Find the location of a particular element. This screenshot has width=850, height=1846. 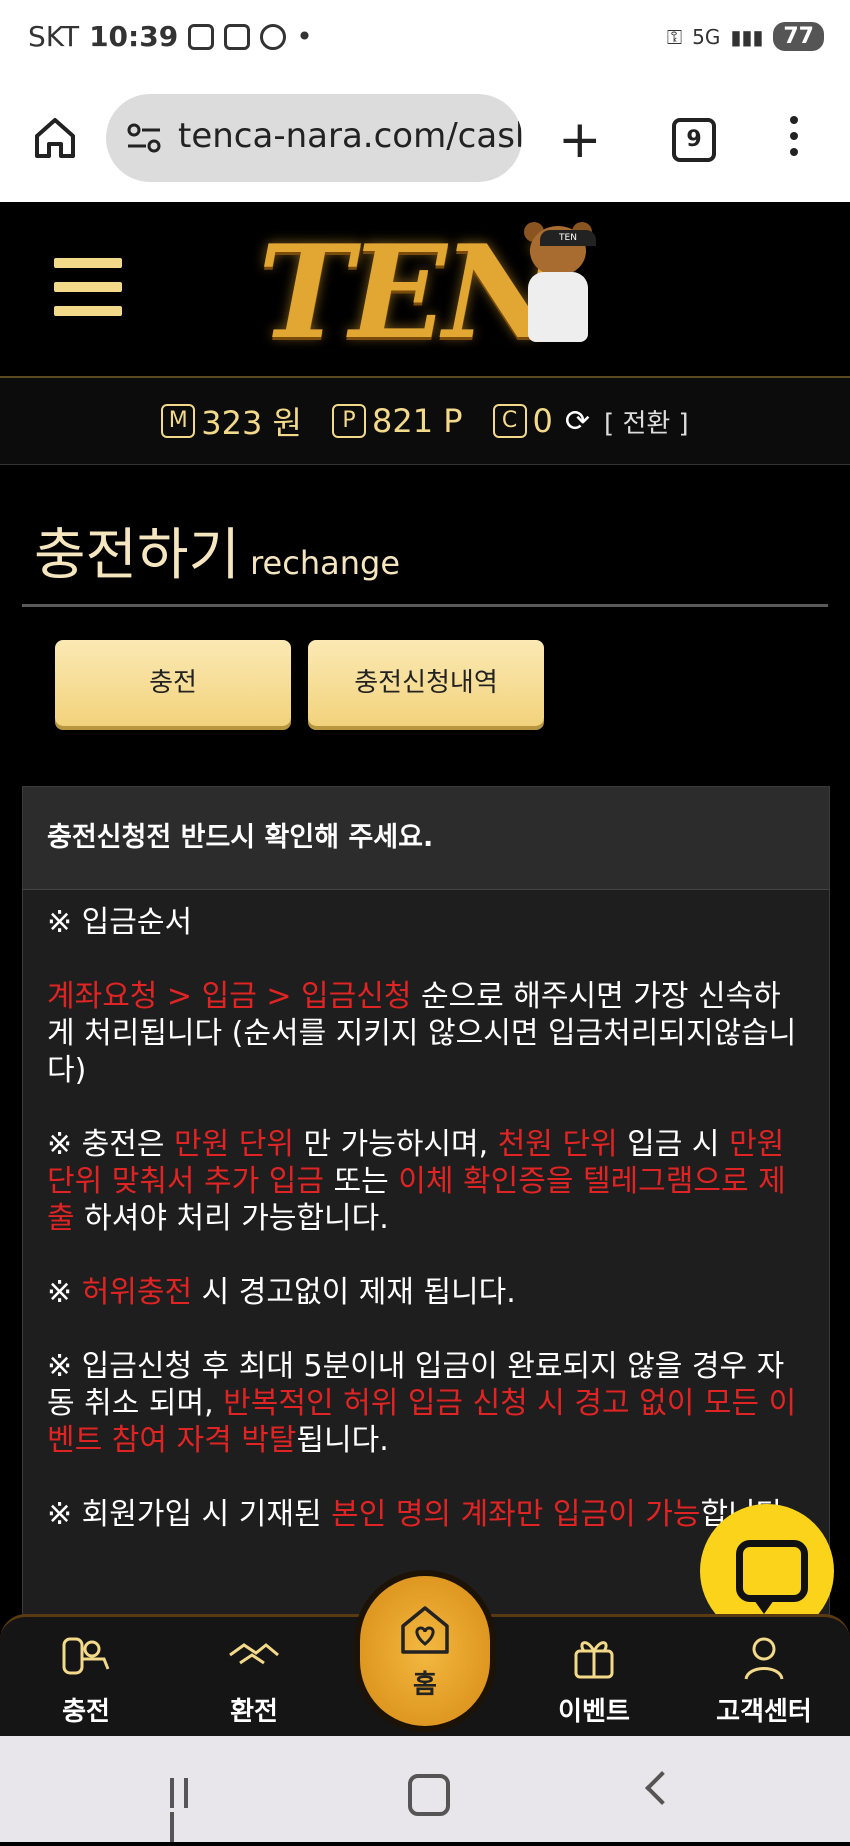

point-balance: P 821 P is located at coordinates (397, 421).